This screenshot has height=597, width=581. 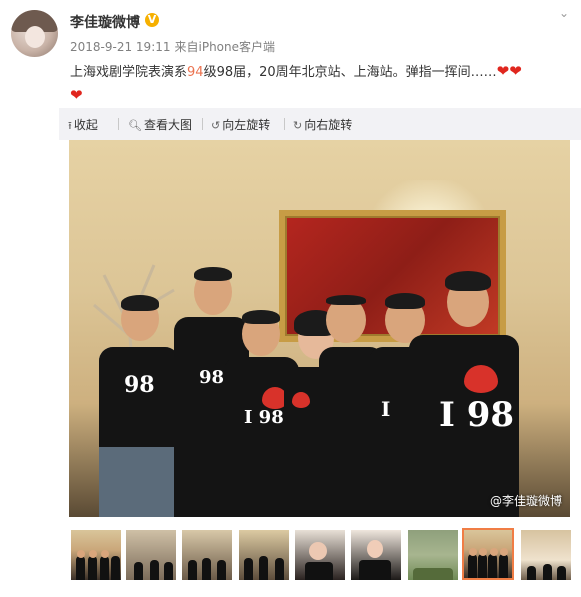 What do you see at coordinates (35, 37) in the screenshot?
I see `avatar-face` at bounding box center [35, 37].